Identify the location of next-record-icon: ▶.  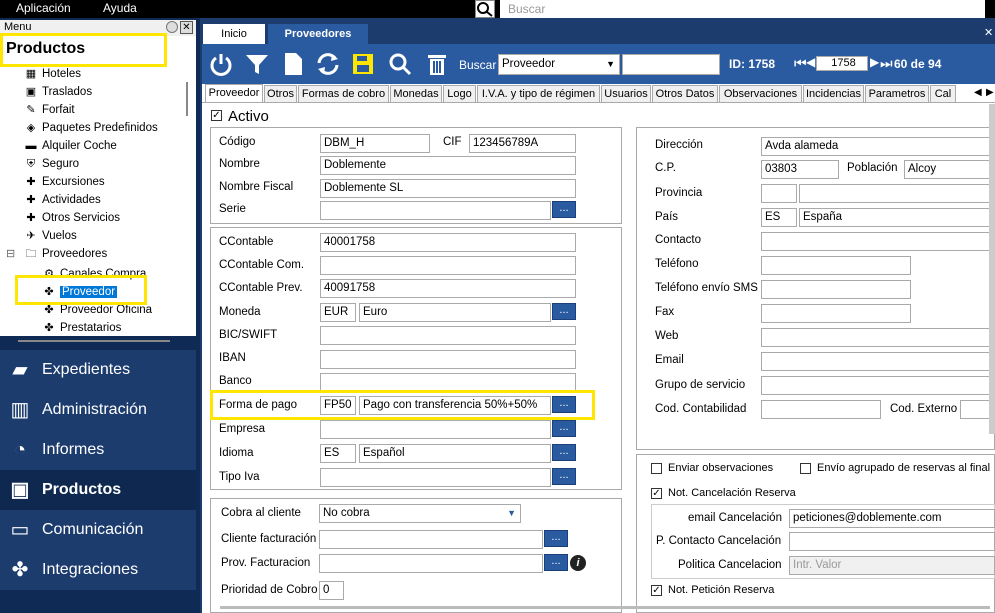
(874, 62).